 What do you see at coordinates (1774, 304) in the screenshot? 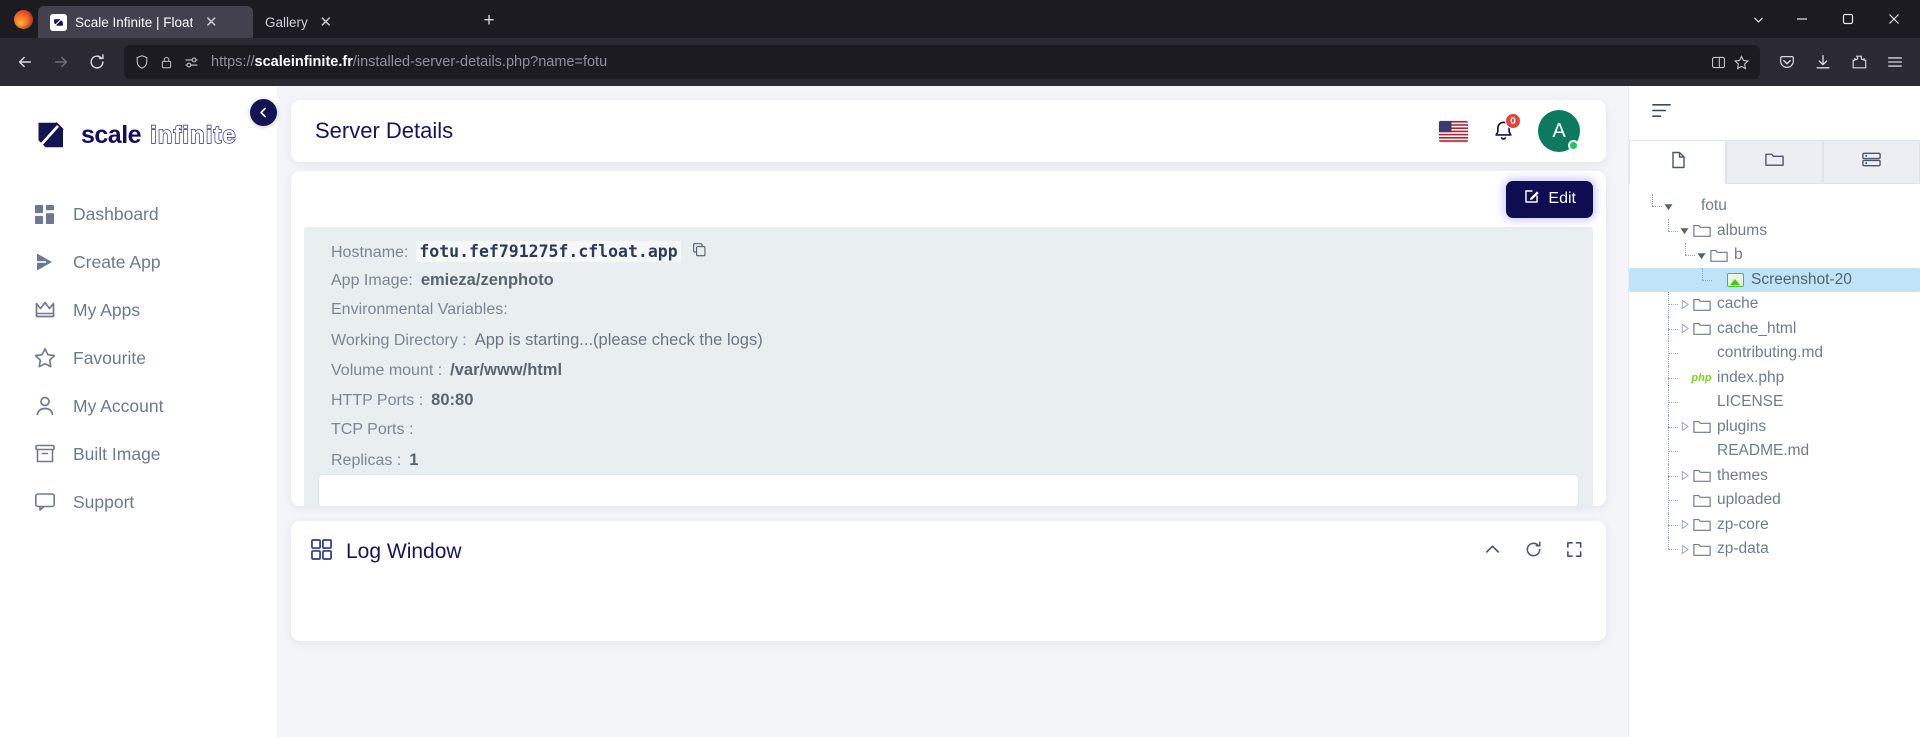
I see `tree-node-cache: cache` at bounding box center [1774, 304].